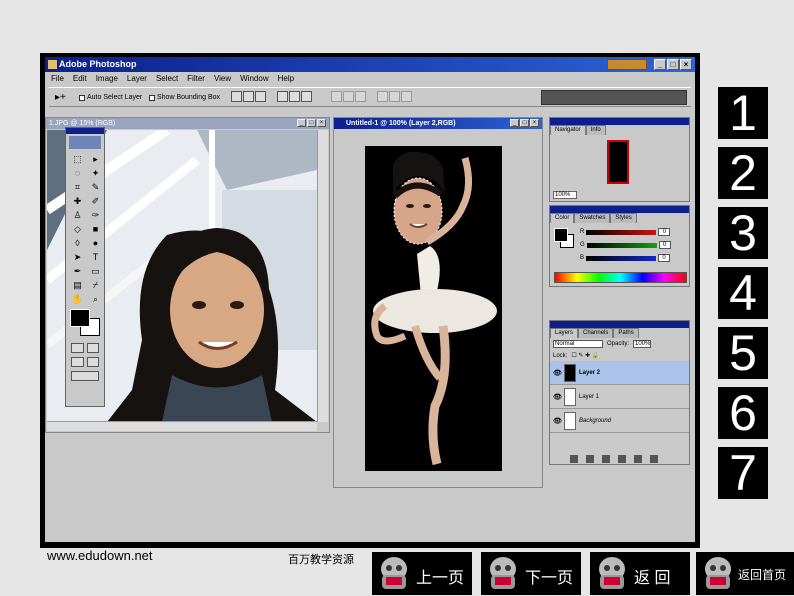 The width and height of the screenshot is (794, 596). What do you see at coordinates (531, 573) in the screenshot?
I see `next-page-button: 下一页` at bounding box center [531, 573].